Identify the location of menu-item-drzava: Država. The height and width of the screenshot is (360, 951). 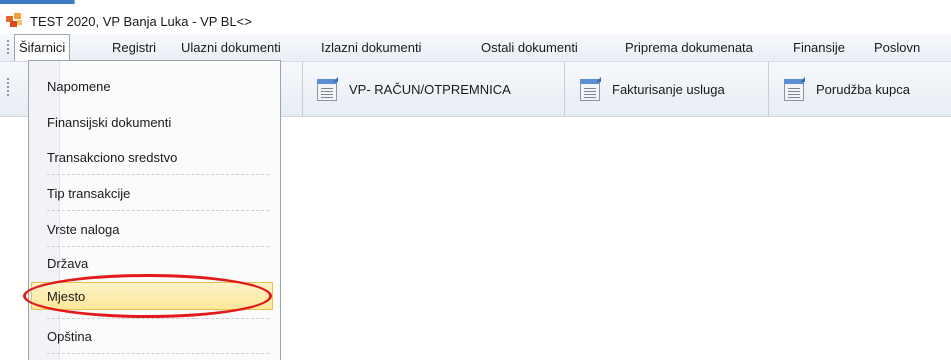
(67, 263).